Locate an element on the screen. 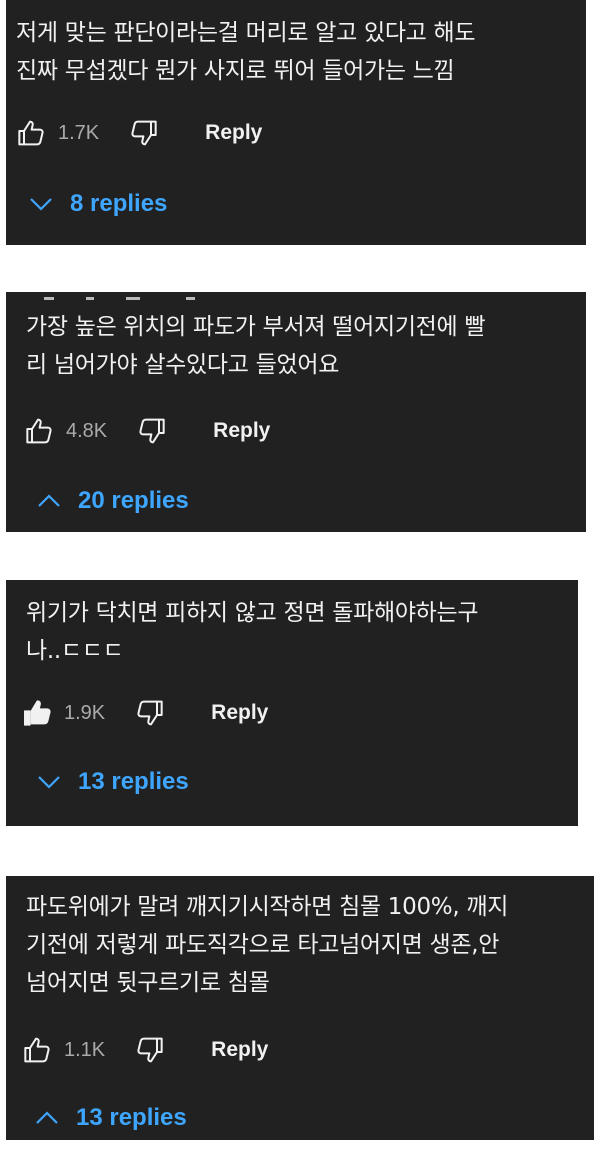 The height and width of the screenshot is (1152, 600). like-count: 1.7K is located at coordinates (79, 132).